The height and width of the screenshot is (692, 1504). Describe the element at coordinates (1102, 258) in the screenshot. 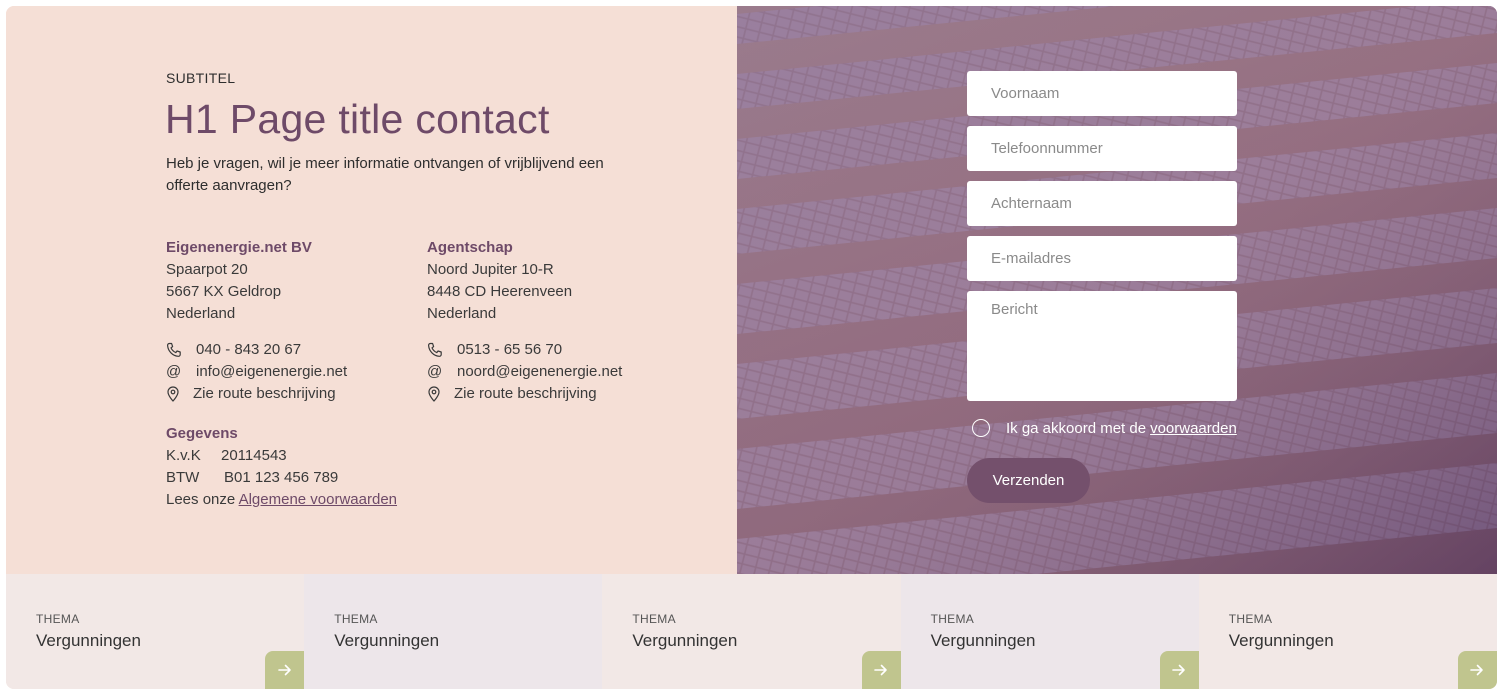

I see `email-input: E-mailadres` at that location.